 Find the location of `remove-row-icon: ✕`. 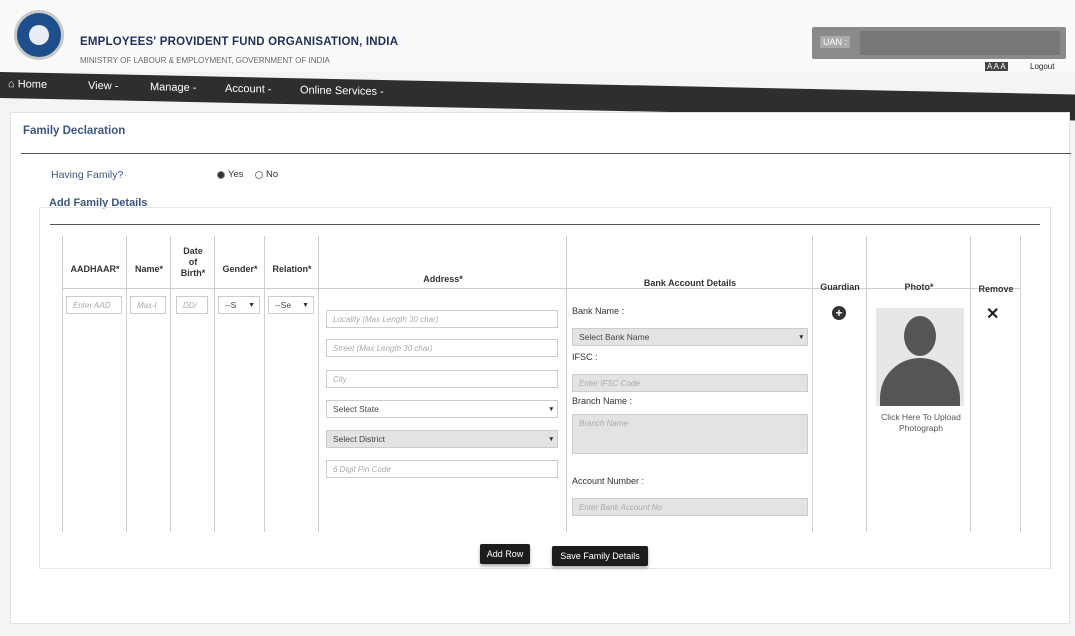

remove-row-icon: ✕ is located at coordinates (992, 314).